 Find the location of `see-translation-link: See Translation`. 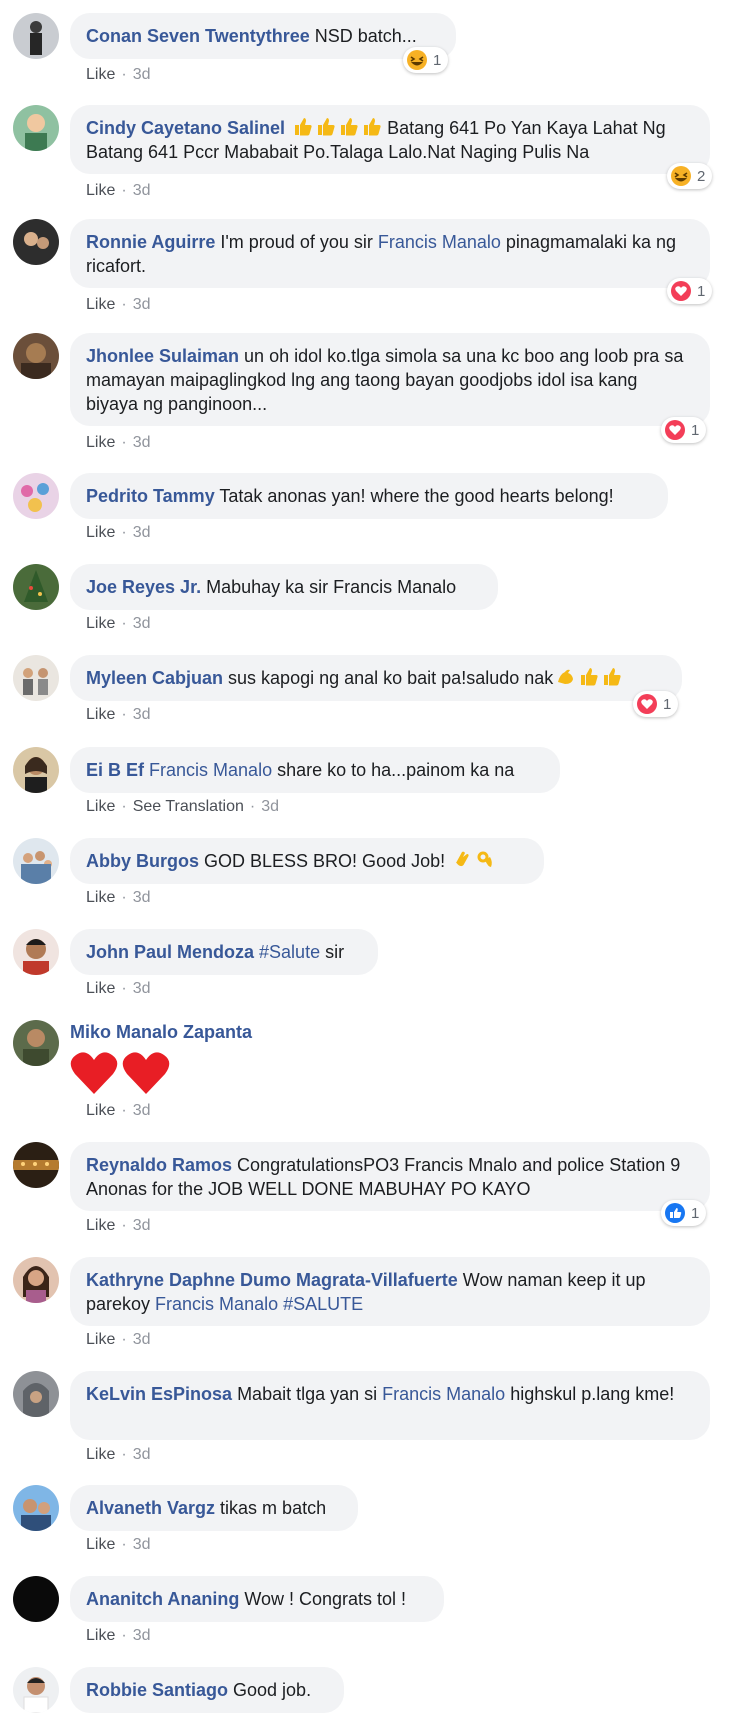

see-translation-link: See Translation is located at coordinates (188, 806).